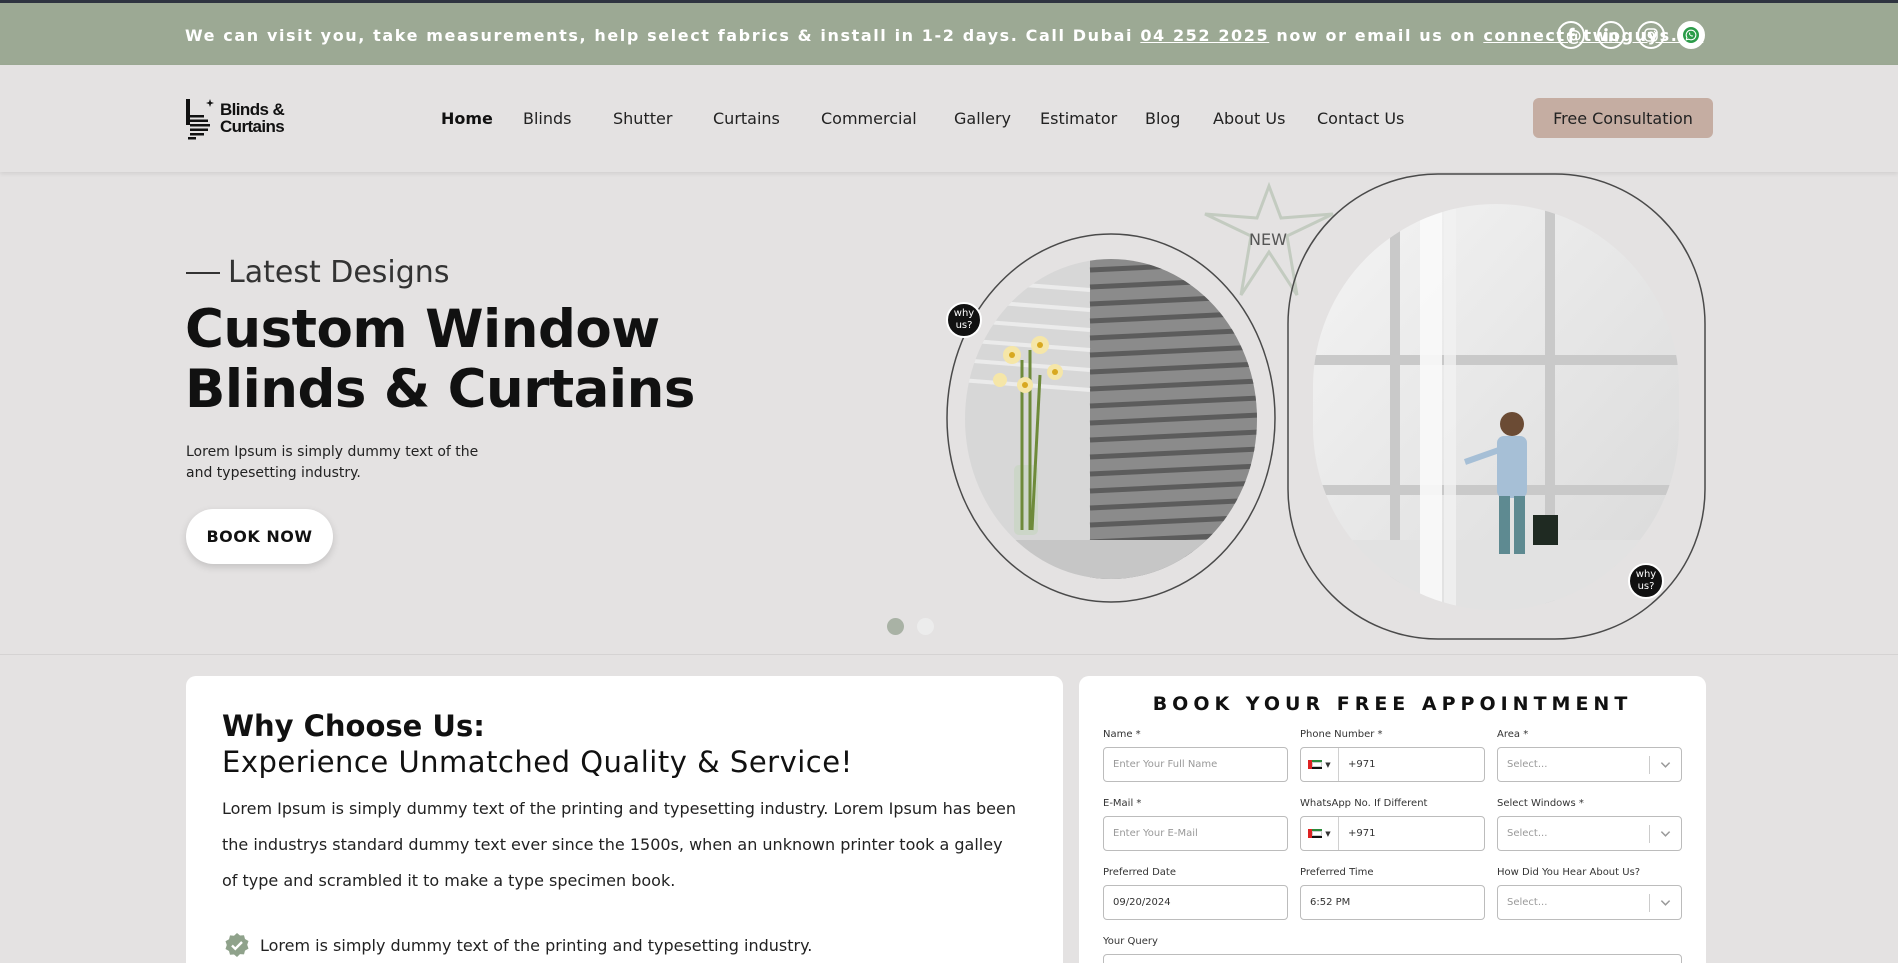 The height and width of the screenshot is (963, 1898). What do you see at coordinates (568, 118) in the screenshot?
I see `nav-blinds: Blinds` at bounding box center [568, 118].